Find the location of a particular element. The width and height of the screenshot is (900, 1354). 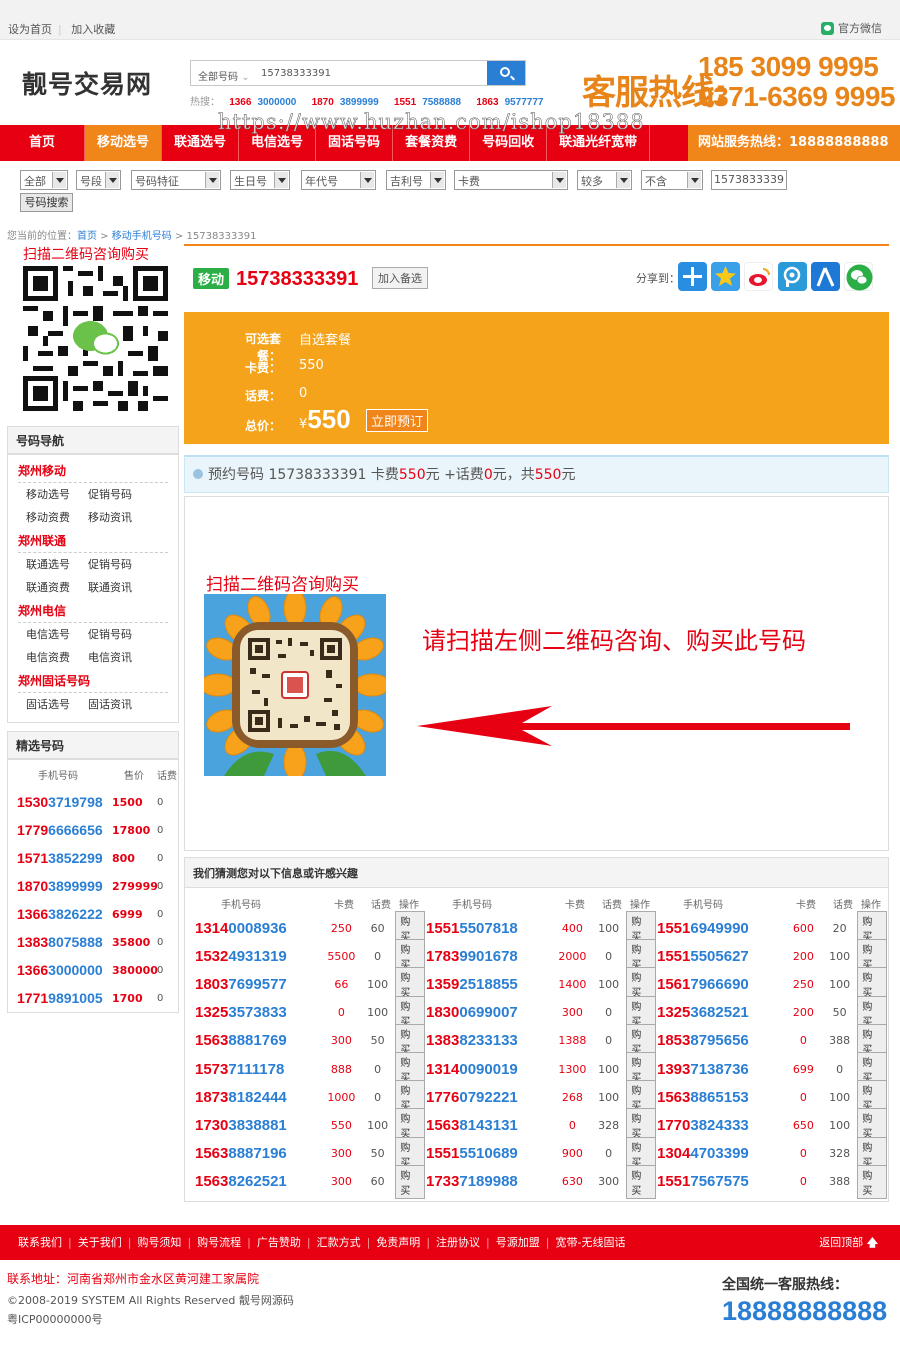

wechat-link: 官方微信 is located at coordinates (851, 28).